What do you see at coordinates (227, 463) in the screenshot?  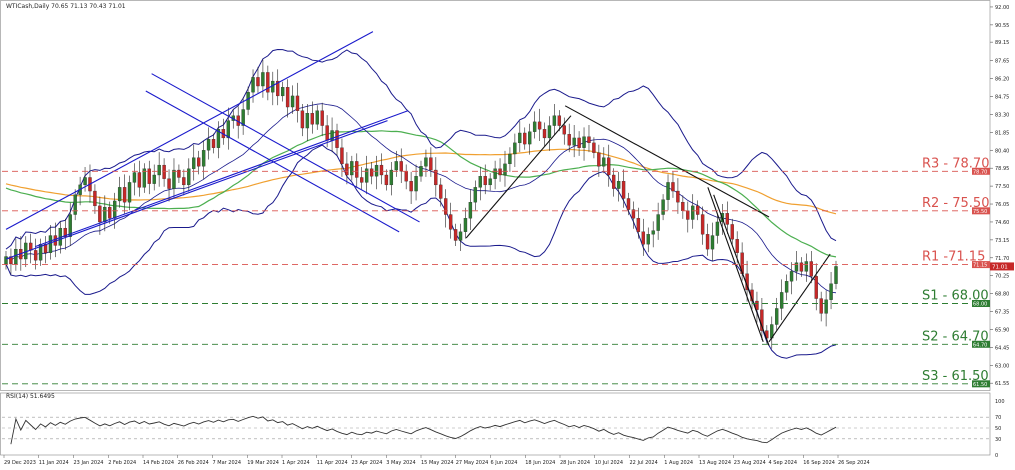 I see `x-tick-label: 7 Mar 2024` at bounding box center [227, 463].